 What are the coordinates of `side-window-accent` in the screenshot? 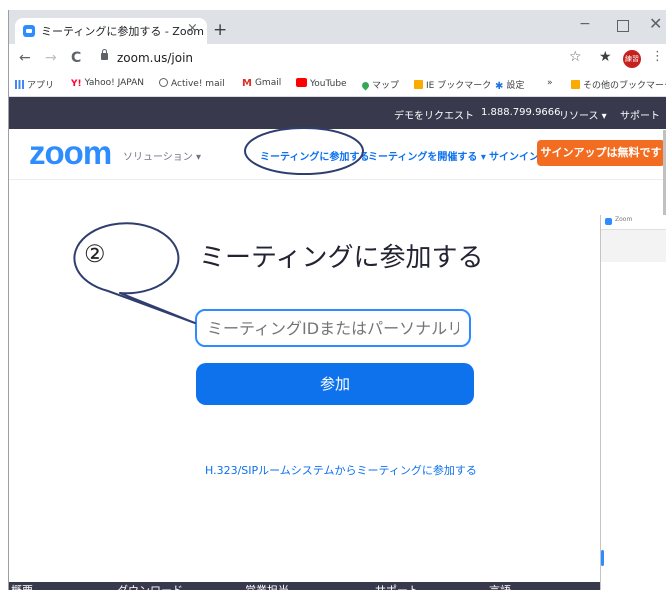 It's located at (602, 558).